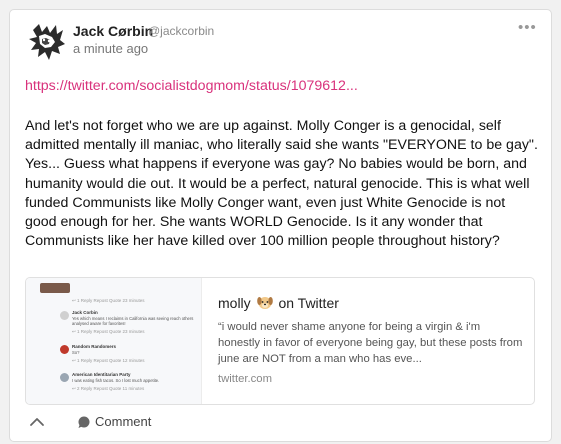 The image size is (561, 444). What do you see at coordinates (181, 31) in the screenshot?
I see `author-handle: @jackcorbin` at bounding box center [181, 31].